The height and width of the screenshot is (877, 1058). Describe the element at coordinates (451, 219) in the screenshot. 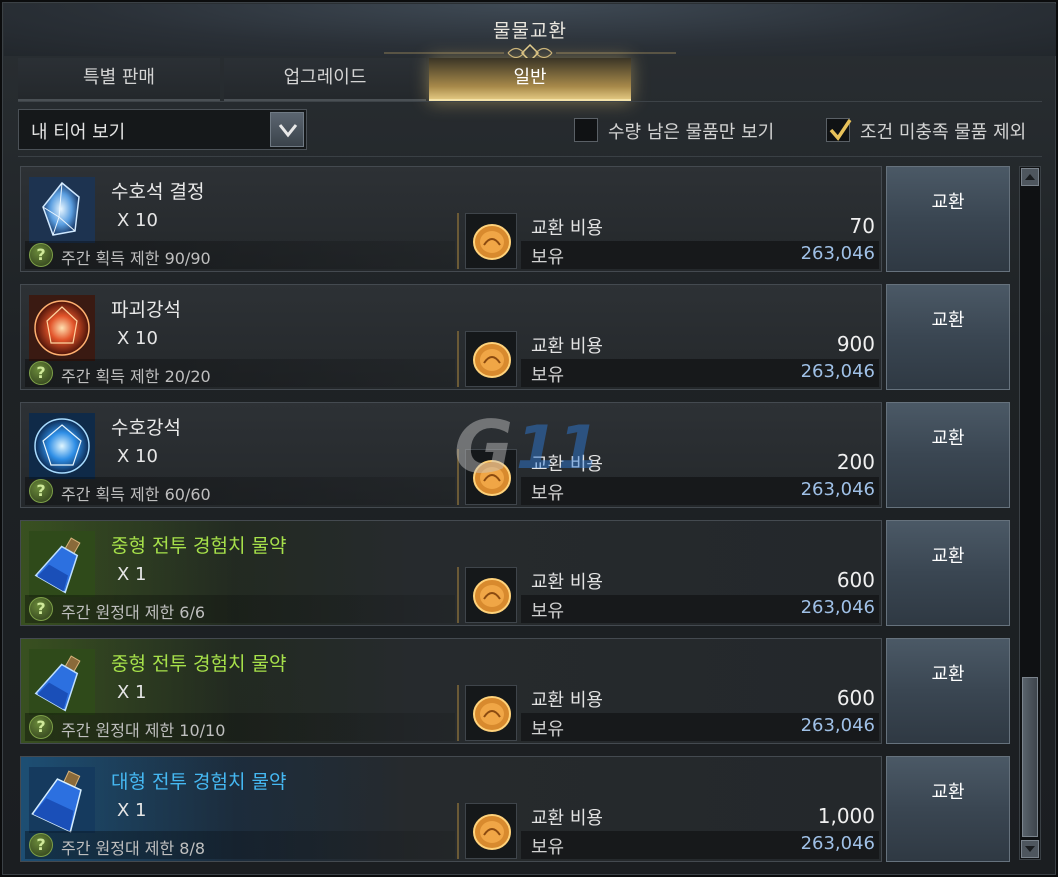

I see `item-panel: 수호석 결정 X 10 ? 주간 획득 제한 90/90 교환 비용 70 보유` at that location.